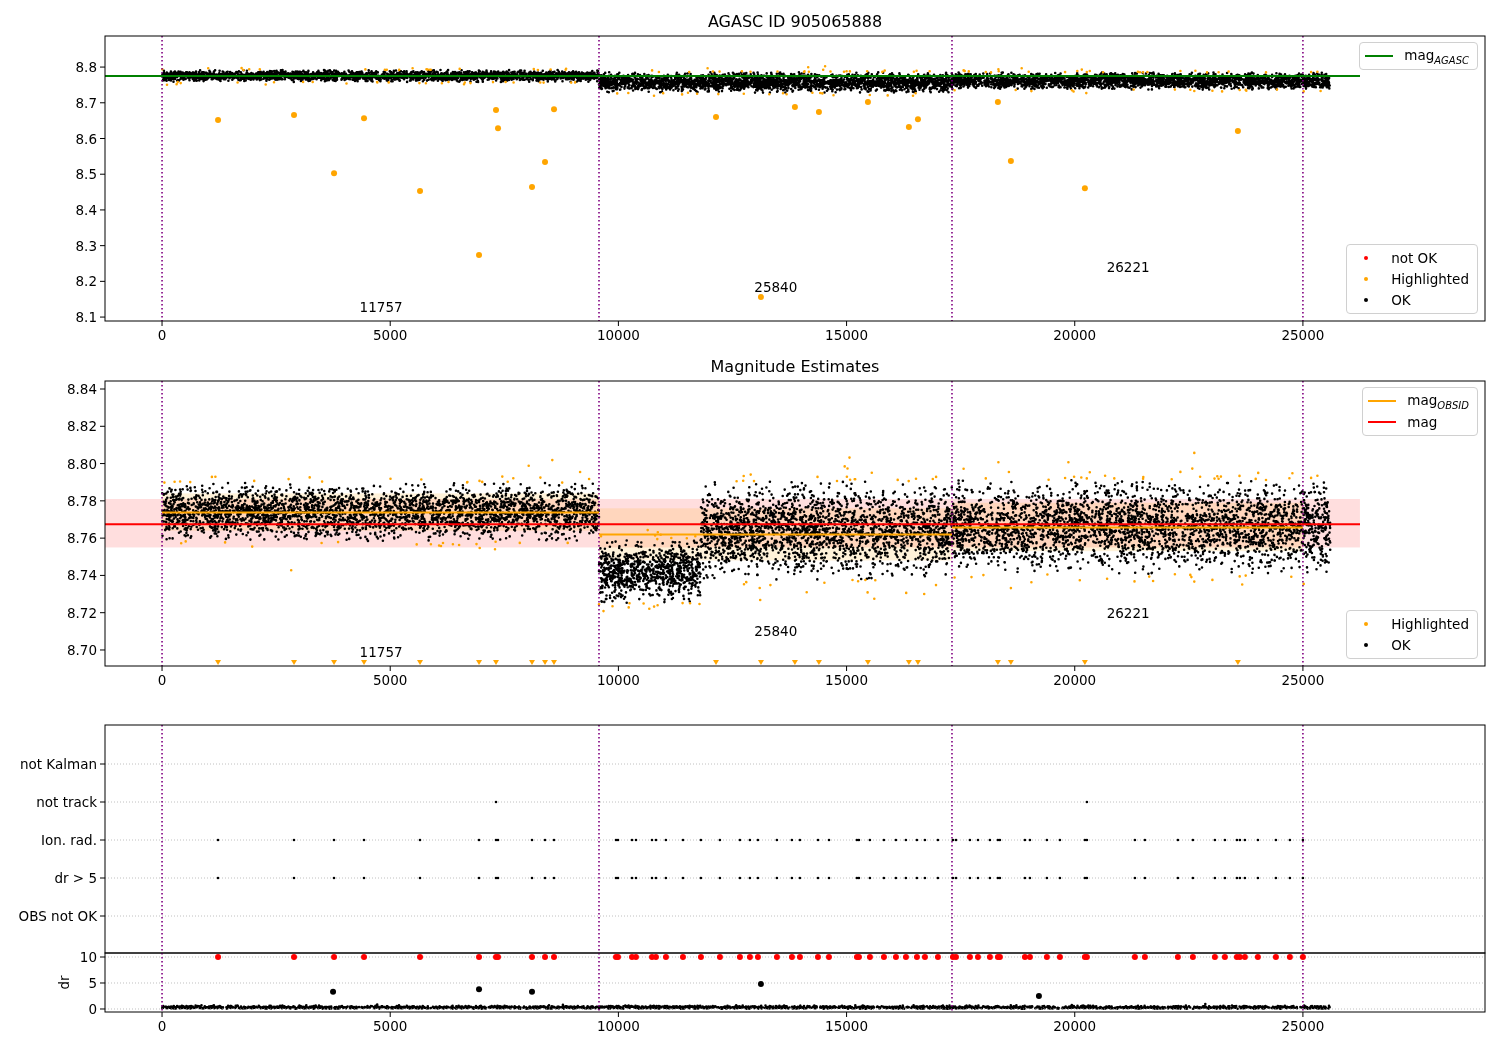  Describe the element at coordinates (86, 67) in the screenshot. I see `y-tick-label: 8.8` at that location.